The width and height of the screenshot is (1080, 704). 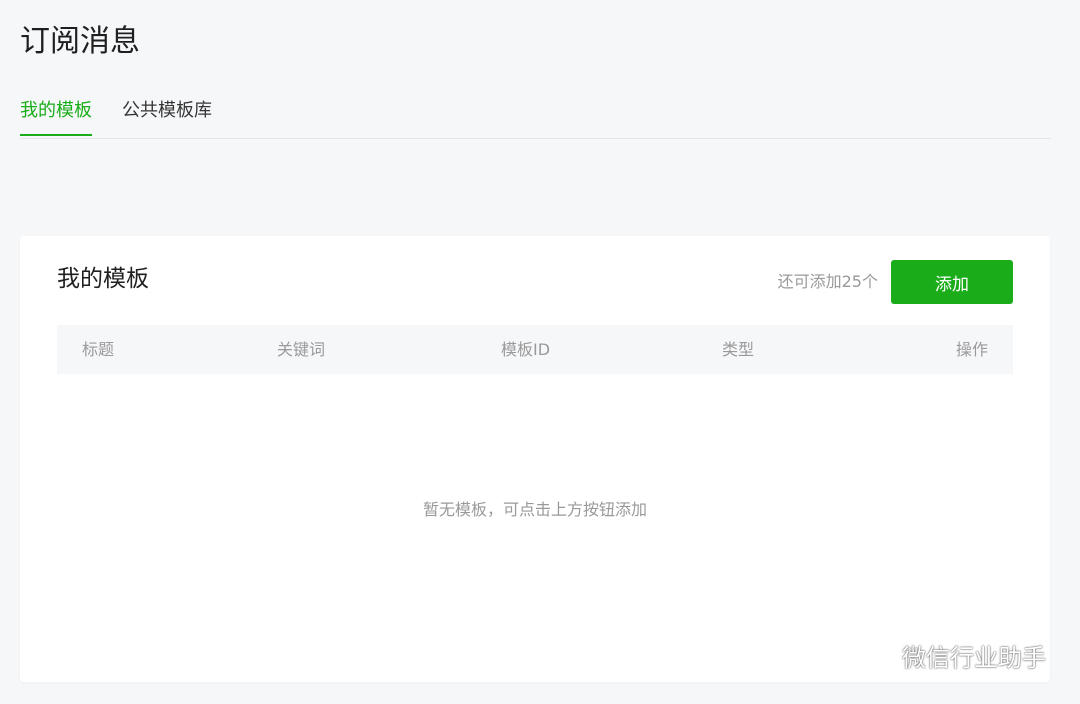 I want to click on column-header-action: 操作, so click(x=971, y=349).